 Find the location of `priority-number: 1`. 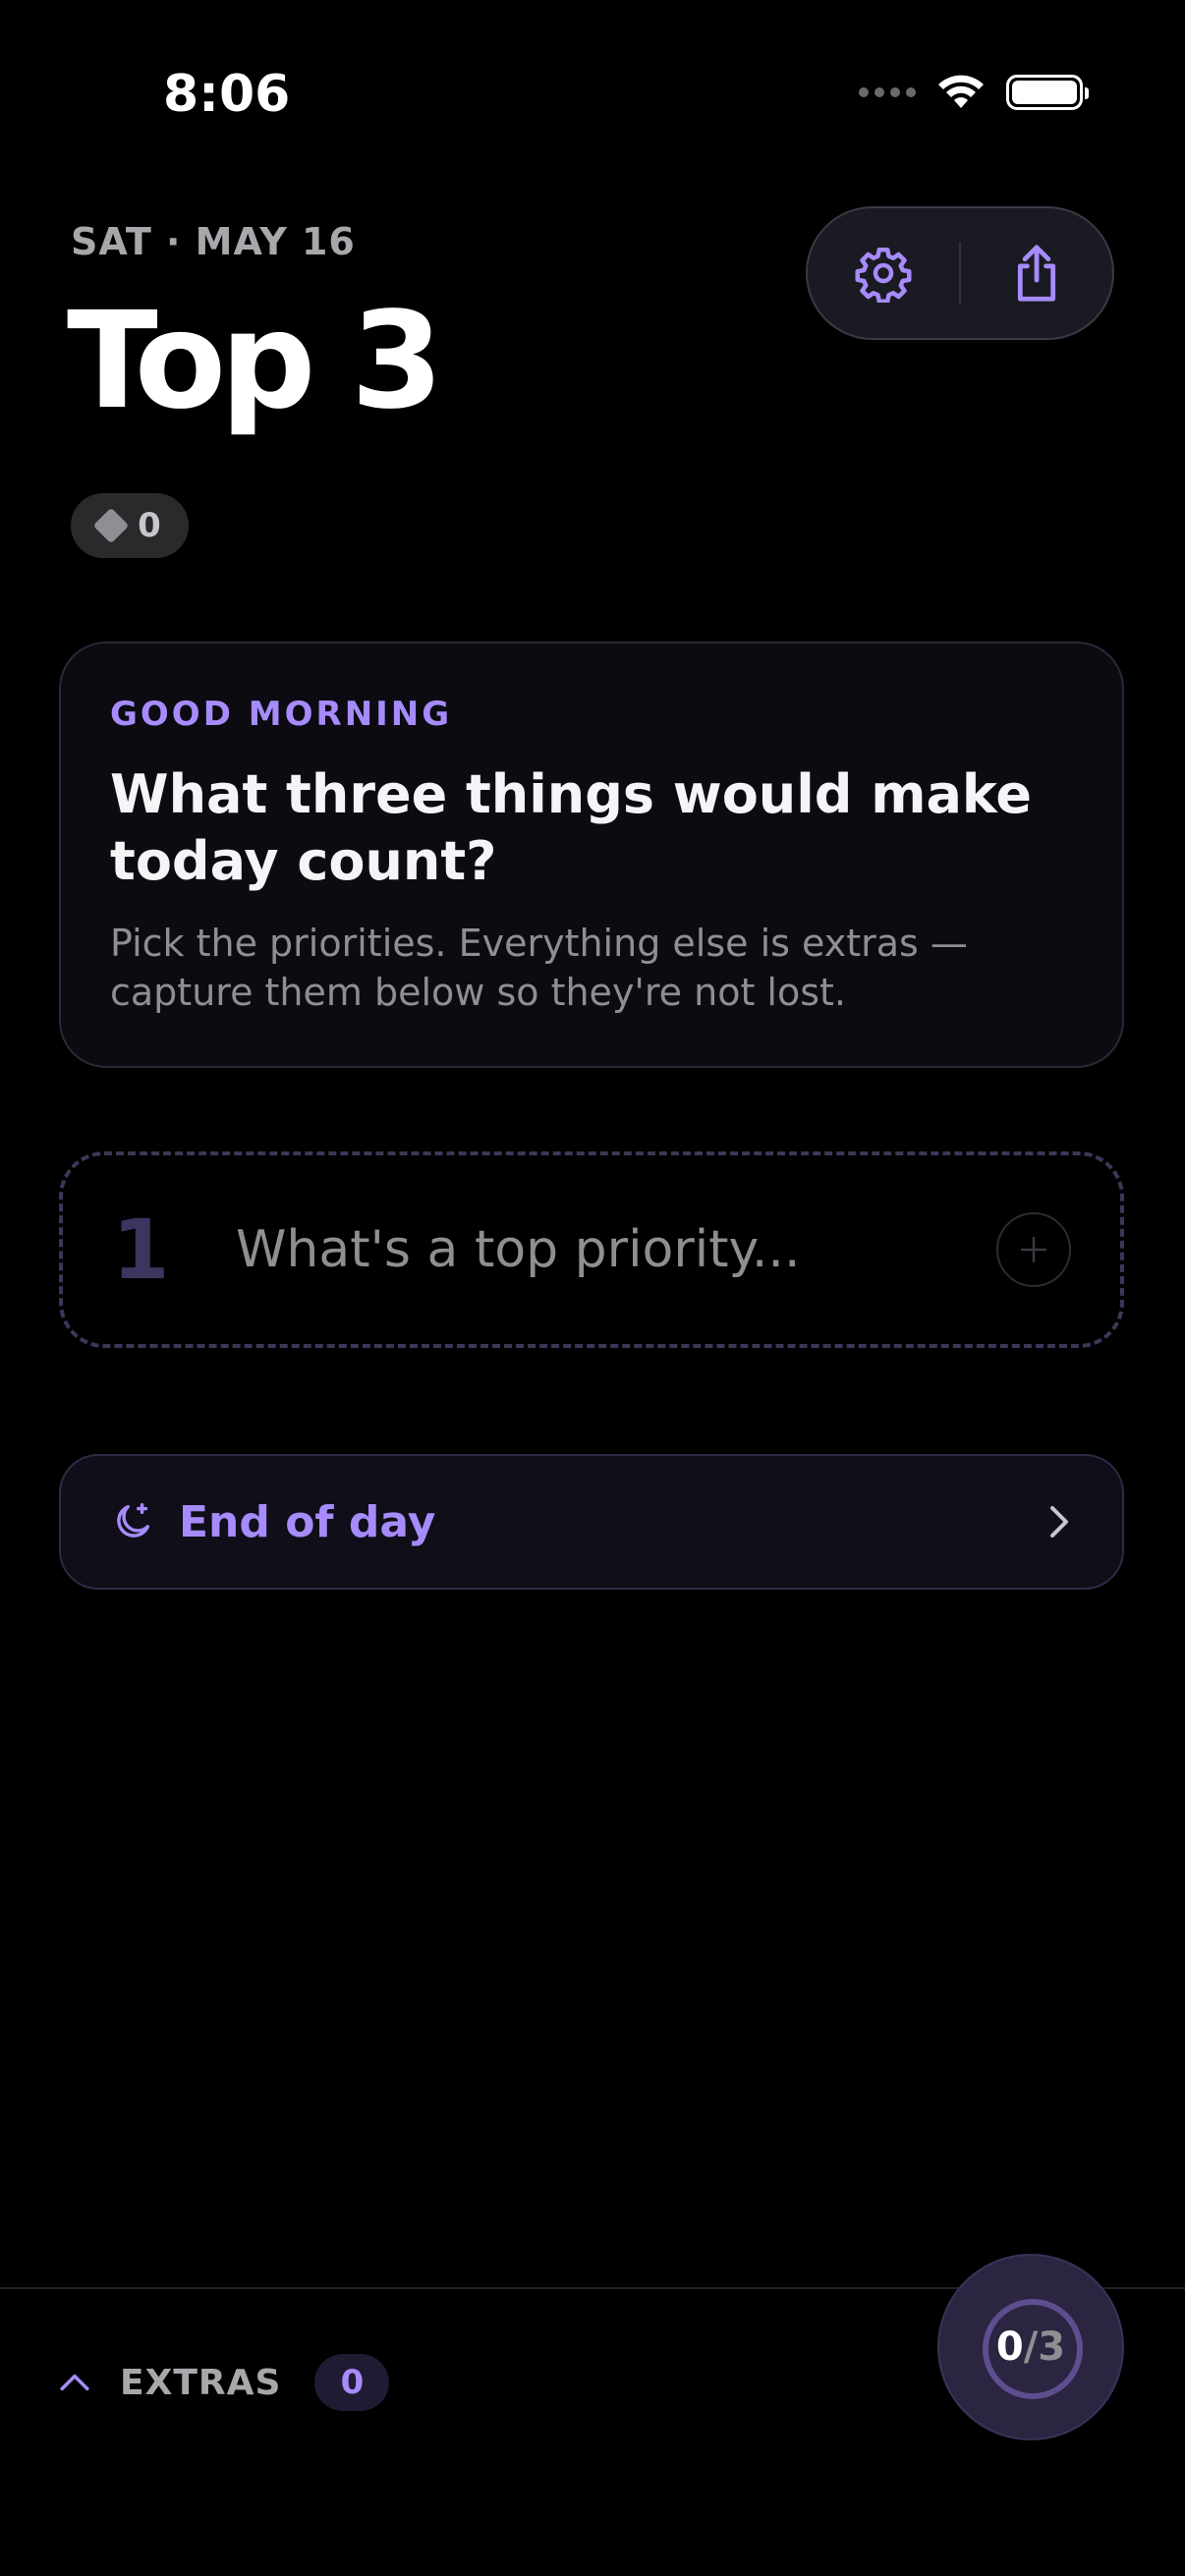

priority-number: 1 is located at coordinates (141, 1250).